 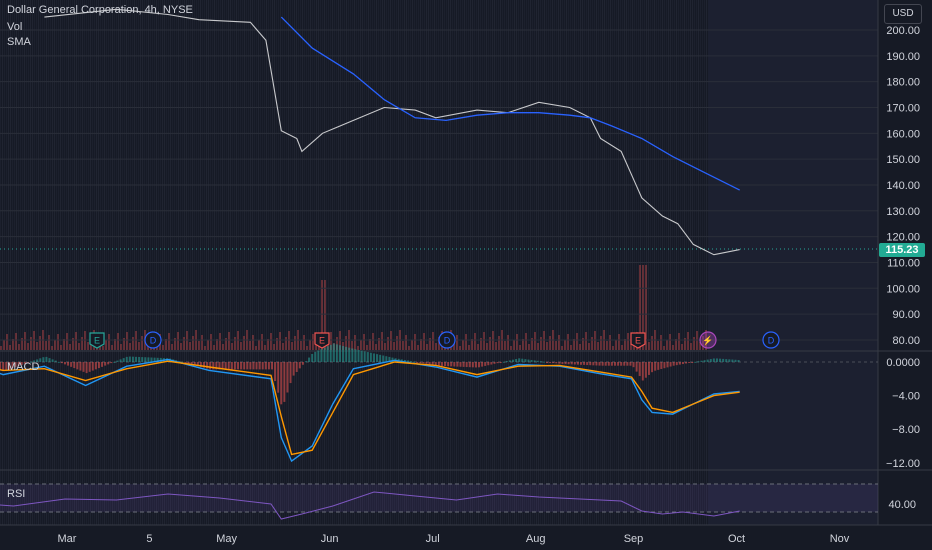 I want to click on price-y-tick: 90.00, so click(x=906, y=315).